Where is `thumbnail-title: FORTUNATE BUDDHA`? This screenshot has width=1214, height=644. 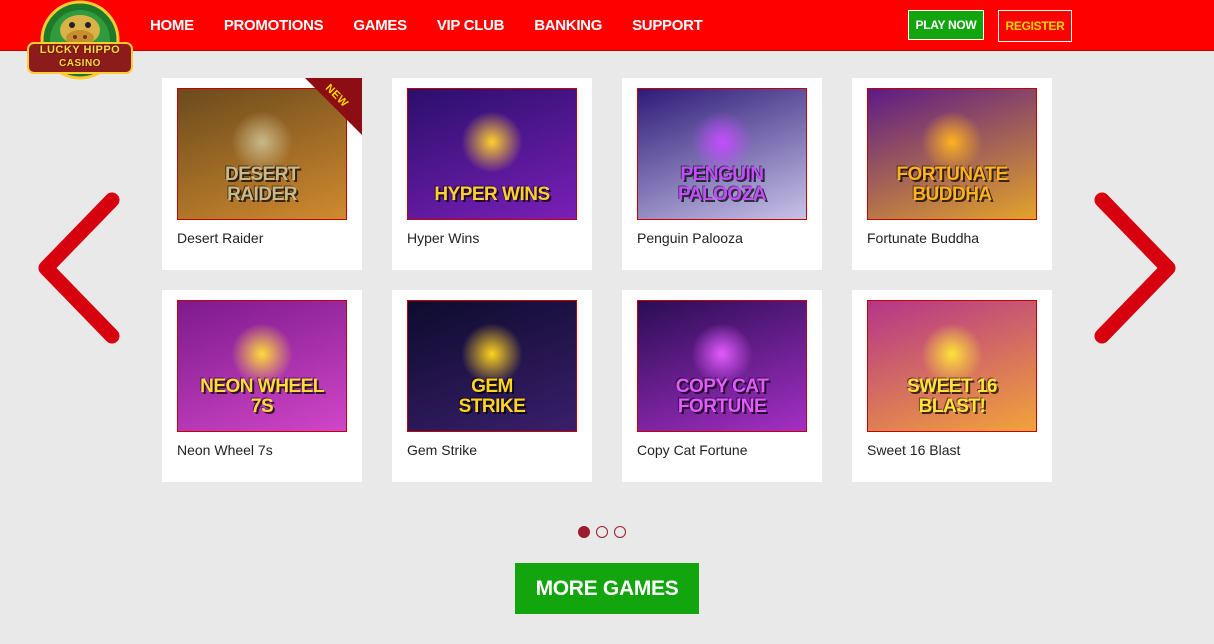 thumbnail-title: FORTUNATE BUDDHA is located at coordinates (952, 184).